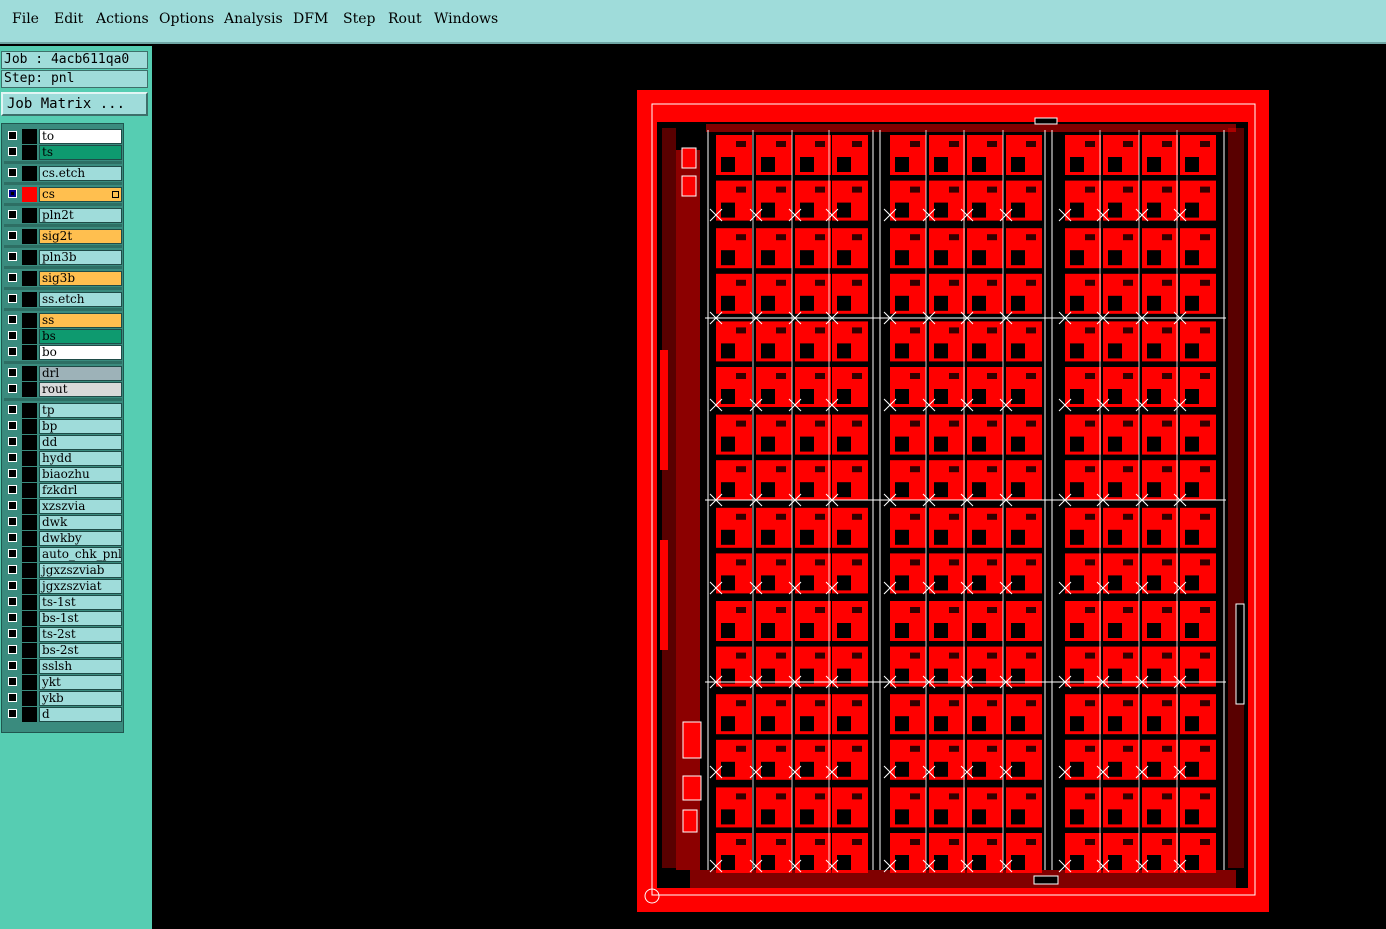  I want to click on layer-name: auto_chk_pnl, so click(80, 554).